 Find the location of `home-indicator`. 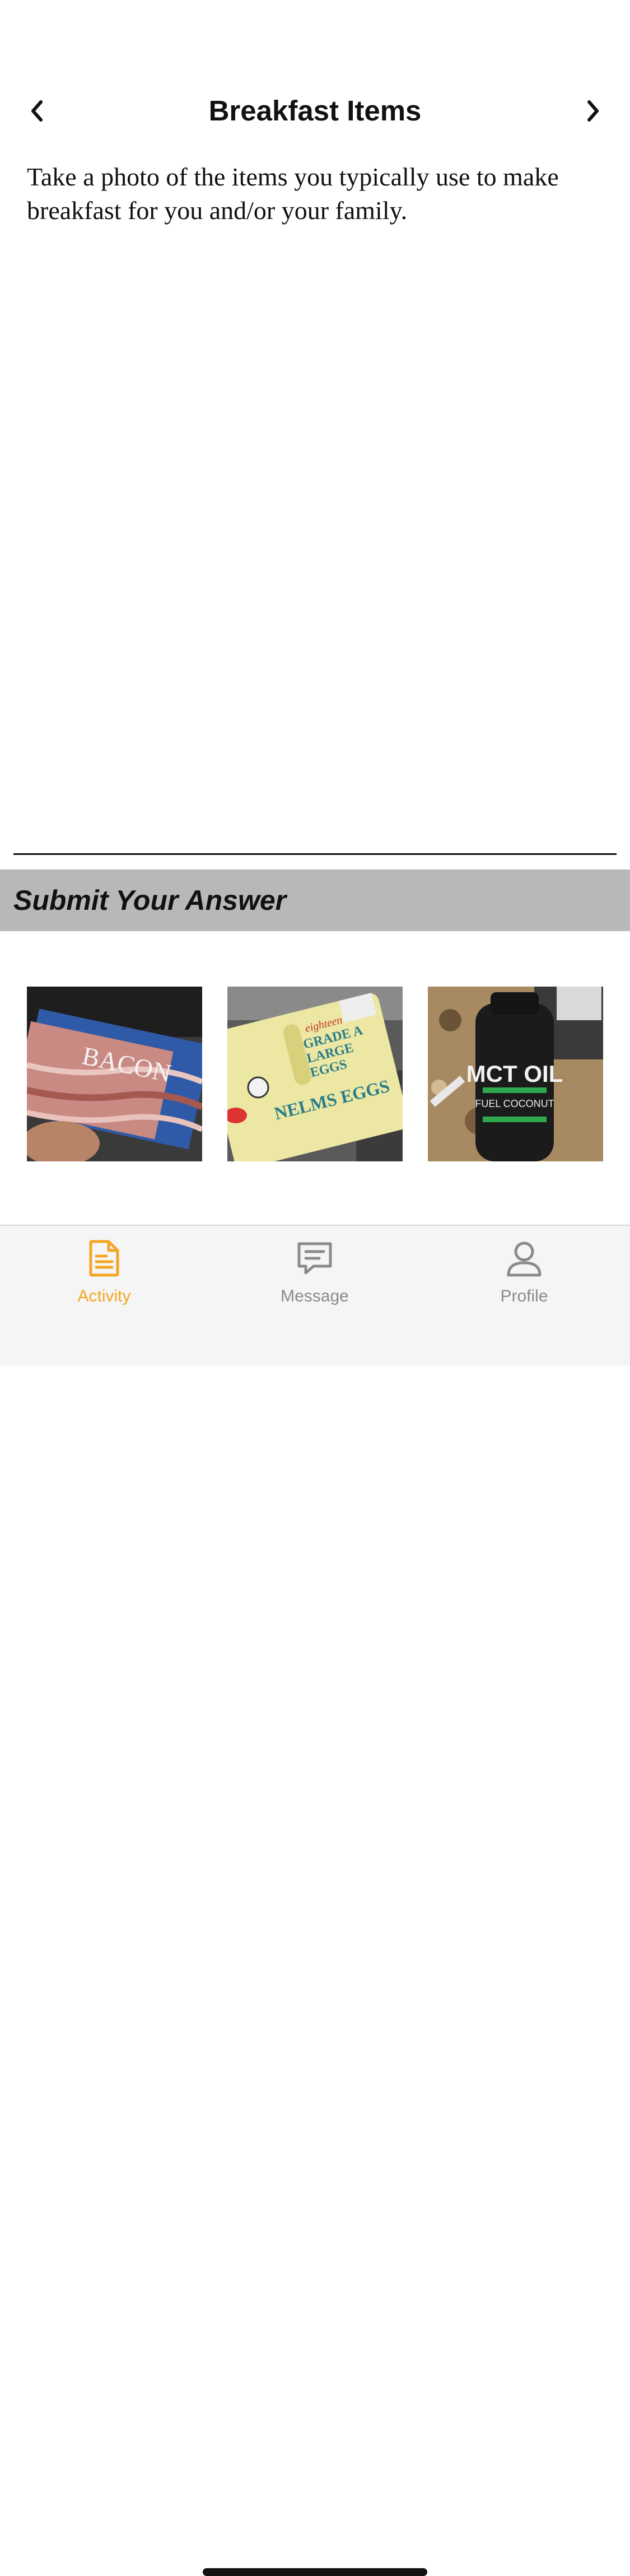

home-indicator is located at coordinates (315, 2572).